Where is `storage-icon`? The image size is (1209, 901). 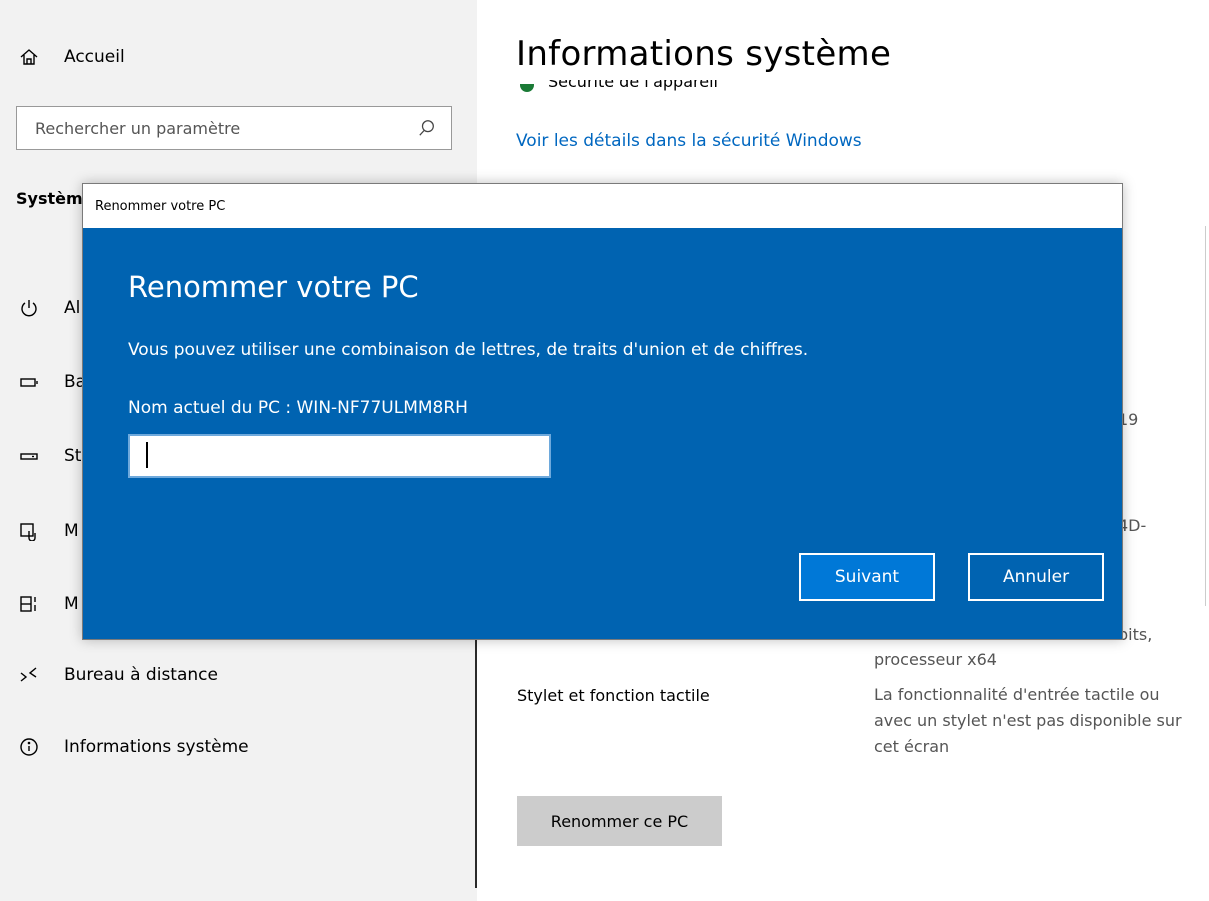
storage-icon is located at coordinates (29, 456).